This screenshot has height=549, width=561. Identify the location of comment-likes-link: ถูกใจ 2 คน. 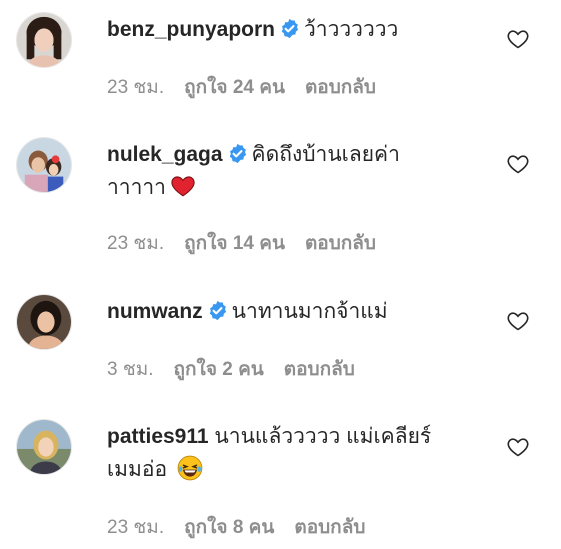
(219, 369).